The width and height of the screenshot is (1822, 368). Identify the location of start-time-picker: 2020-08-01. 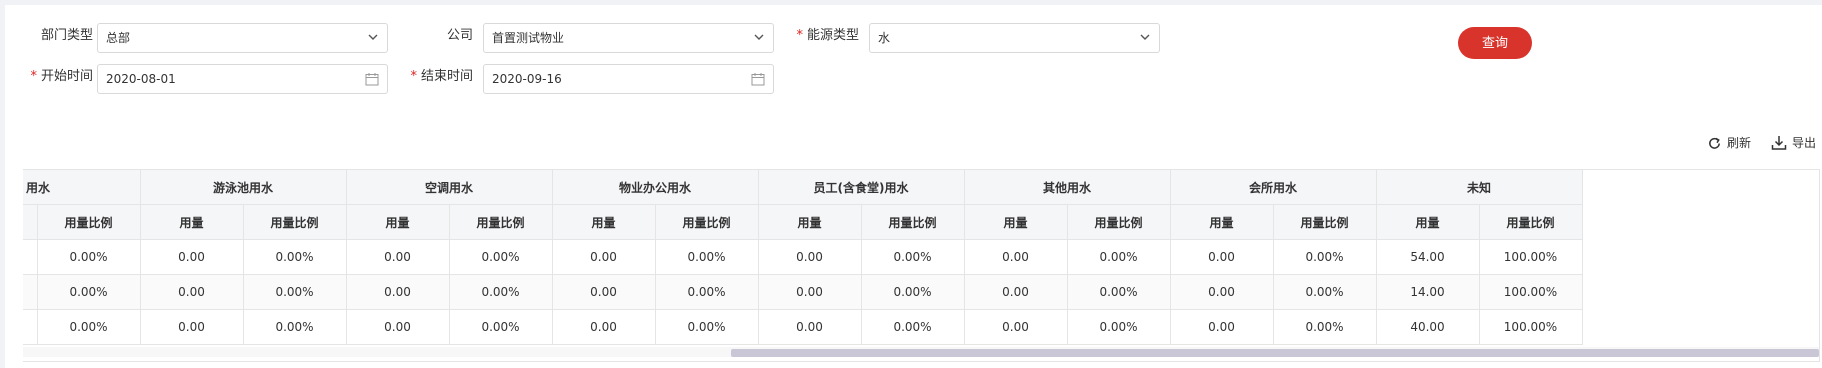
(242, 79).